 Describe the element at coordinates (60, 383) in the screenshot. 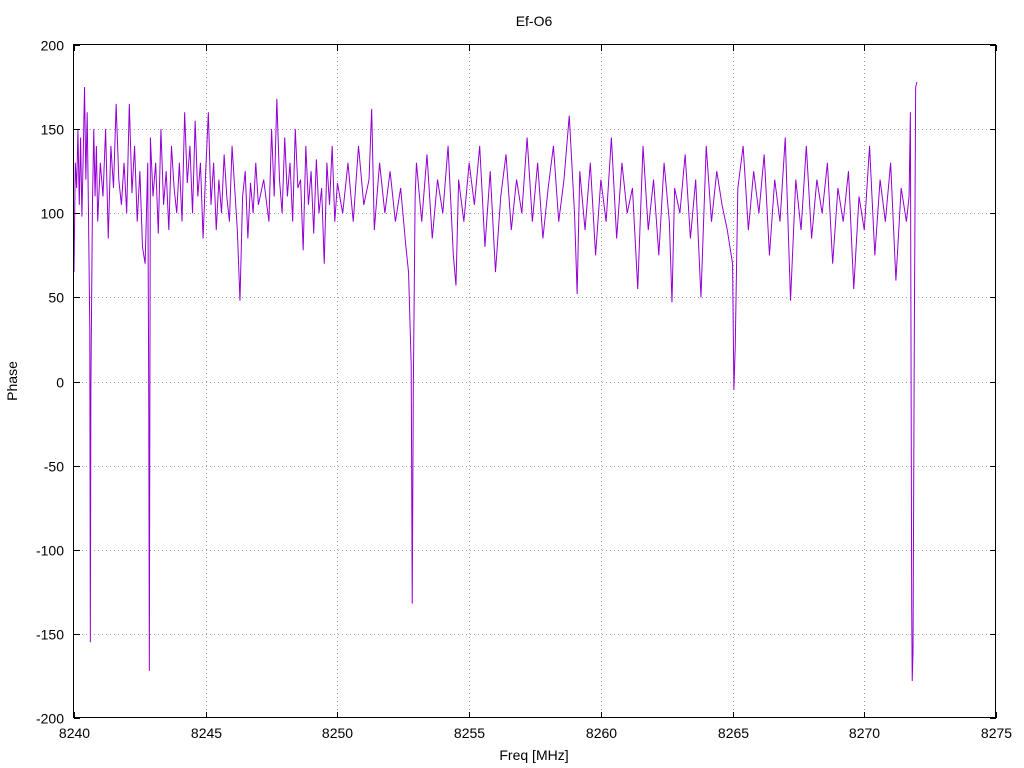

I see `y-tick-label: 0` at that location.